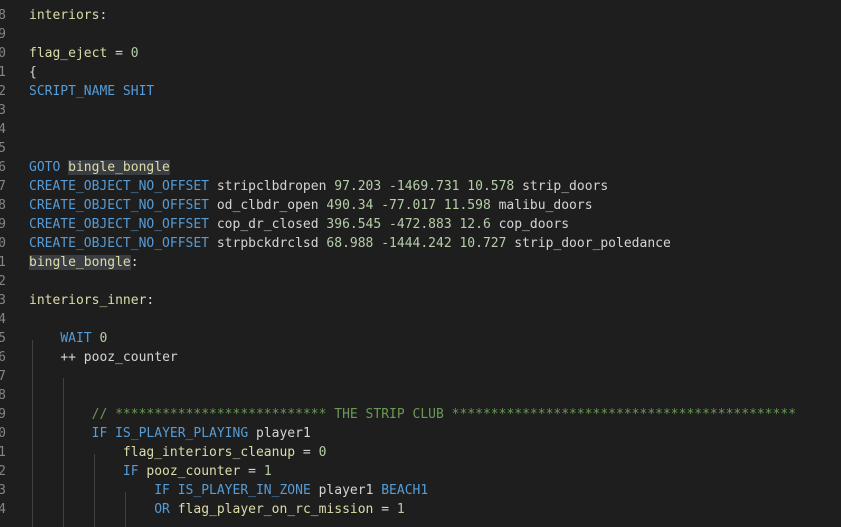 The width and height of the screenshot is (841, 527). I want to click on code-token: CREATE_OBJECT_NO_OFFSET, so click(123, 205).